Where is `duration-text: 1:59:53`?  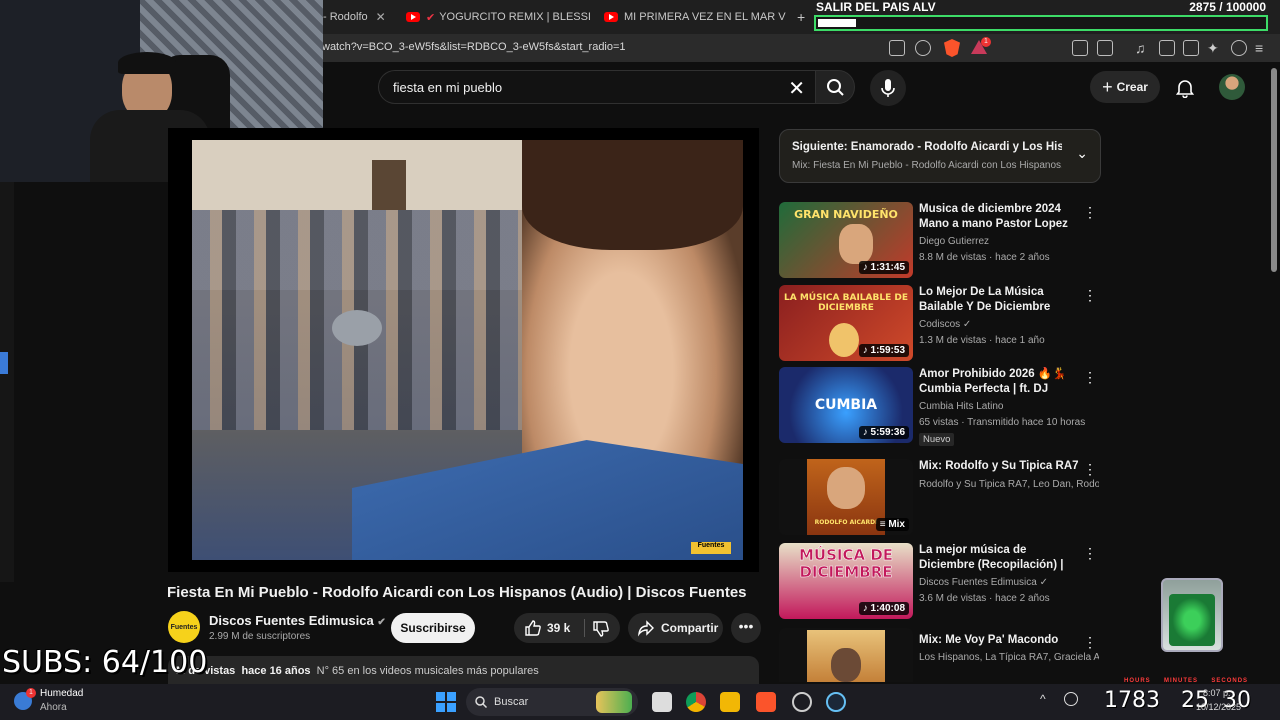
duration-text: 1:59:53 is located at coordinates (887, 350).